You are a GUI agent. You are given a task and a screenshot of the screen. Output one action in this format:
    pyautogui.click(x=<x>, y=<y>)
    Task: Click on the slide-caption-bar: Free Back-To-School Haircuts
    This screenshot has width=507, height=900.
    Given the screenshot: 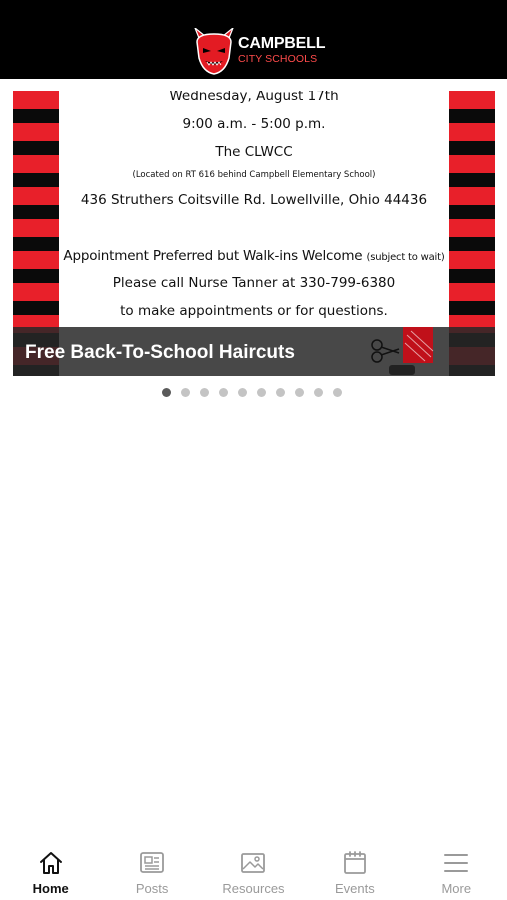 What is the action you would take?
    pyautogui.click(x=254, y=351)
    